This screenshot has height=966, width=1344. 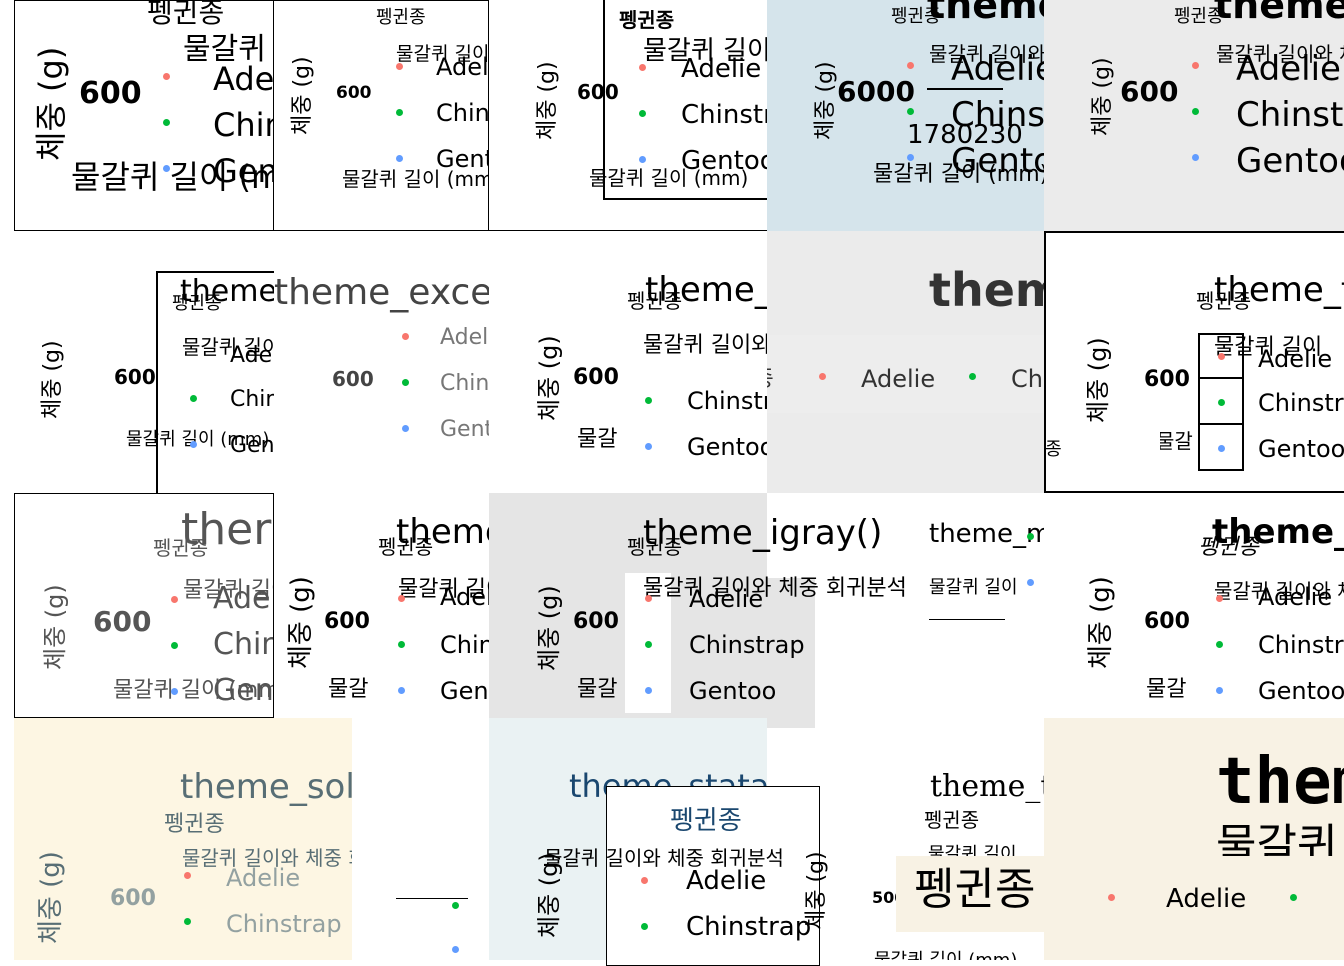 I want to click on x-axis-label: 물갈, so click(x=1174, y=441).